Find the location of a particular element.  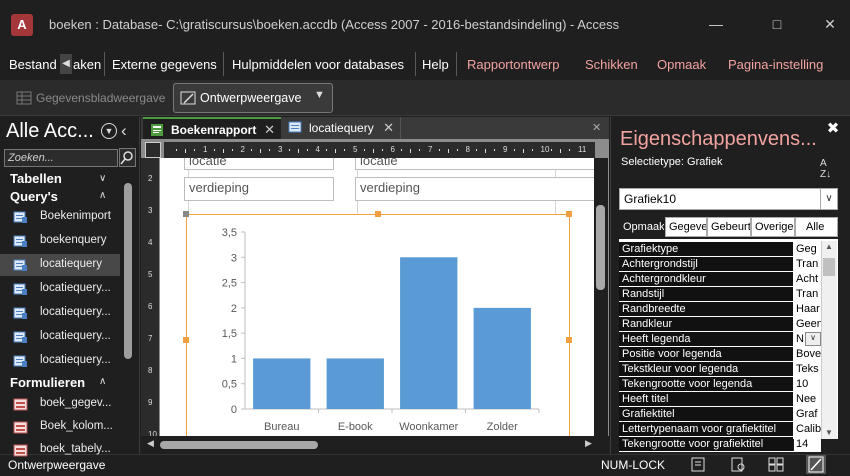

tab-scroll-left-icon: ◀ is located at coordinates (66, 64).